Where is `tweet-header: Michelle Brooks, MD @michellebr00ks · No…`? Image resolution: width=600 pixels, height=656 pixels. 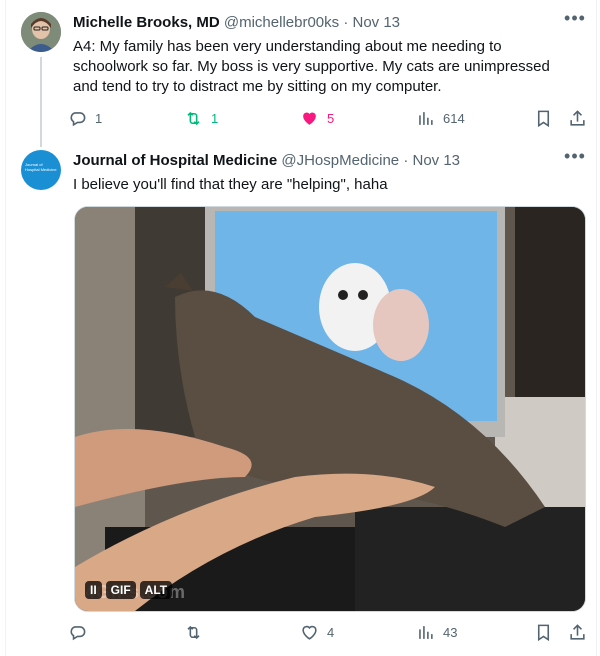 tweet-header: Michelle Brooks, MD @michellebr00ks · No… is located at coordinates (236, 22).